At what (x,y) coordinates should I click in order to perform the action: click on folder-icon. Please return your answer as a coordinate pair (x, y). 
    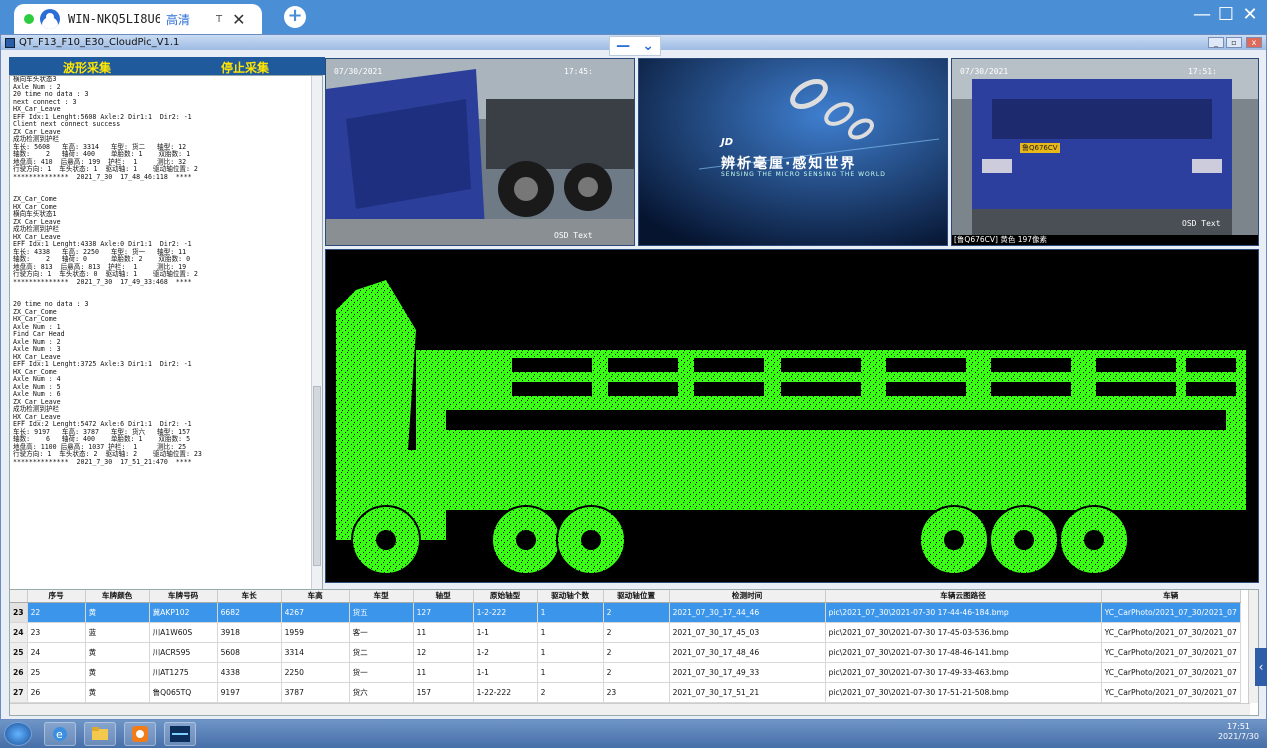
    Looking at the image, I should click on (100, 734).